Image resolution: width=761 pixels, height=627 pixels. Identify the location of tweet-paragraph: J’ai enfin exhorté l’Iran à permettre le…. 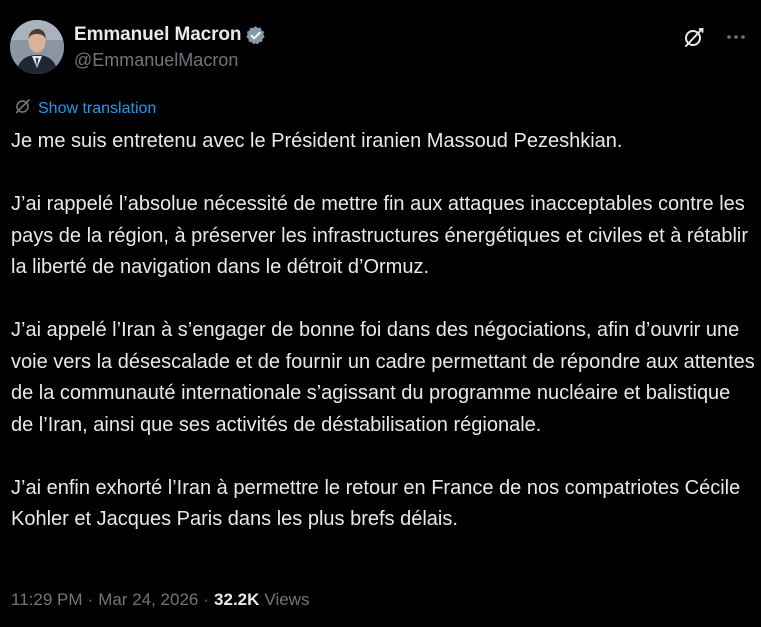
(376, 503).